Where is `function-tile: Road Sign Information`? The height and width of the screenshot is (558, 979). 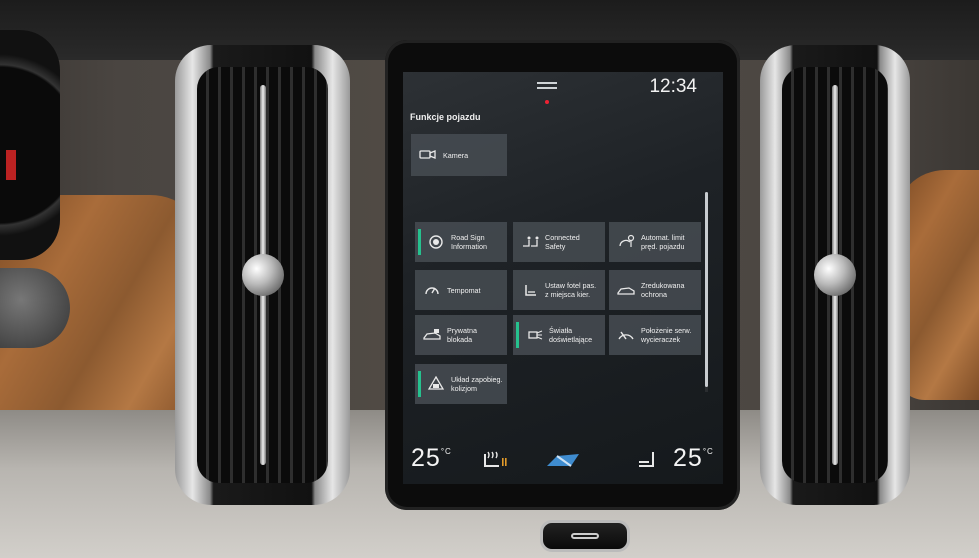
function-tile: Road Sign Information is located at coordinates (461, 242).